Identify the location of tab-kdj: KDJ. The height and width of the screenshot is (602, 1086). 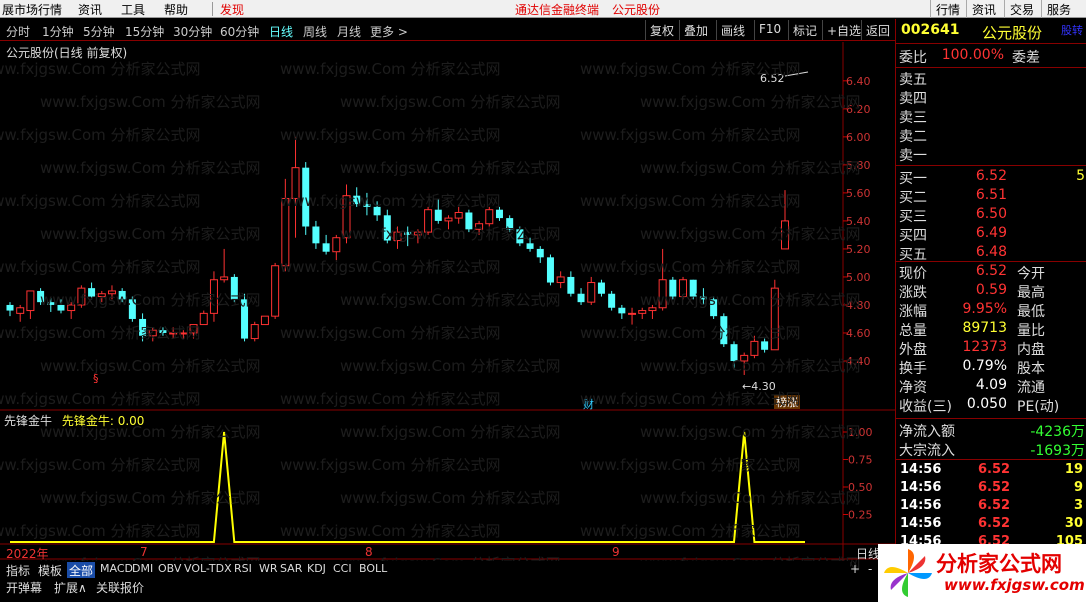
(316, 568).